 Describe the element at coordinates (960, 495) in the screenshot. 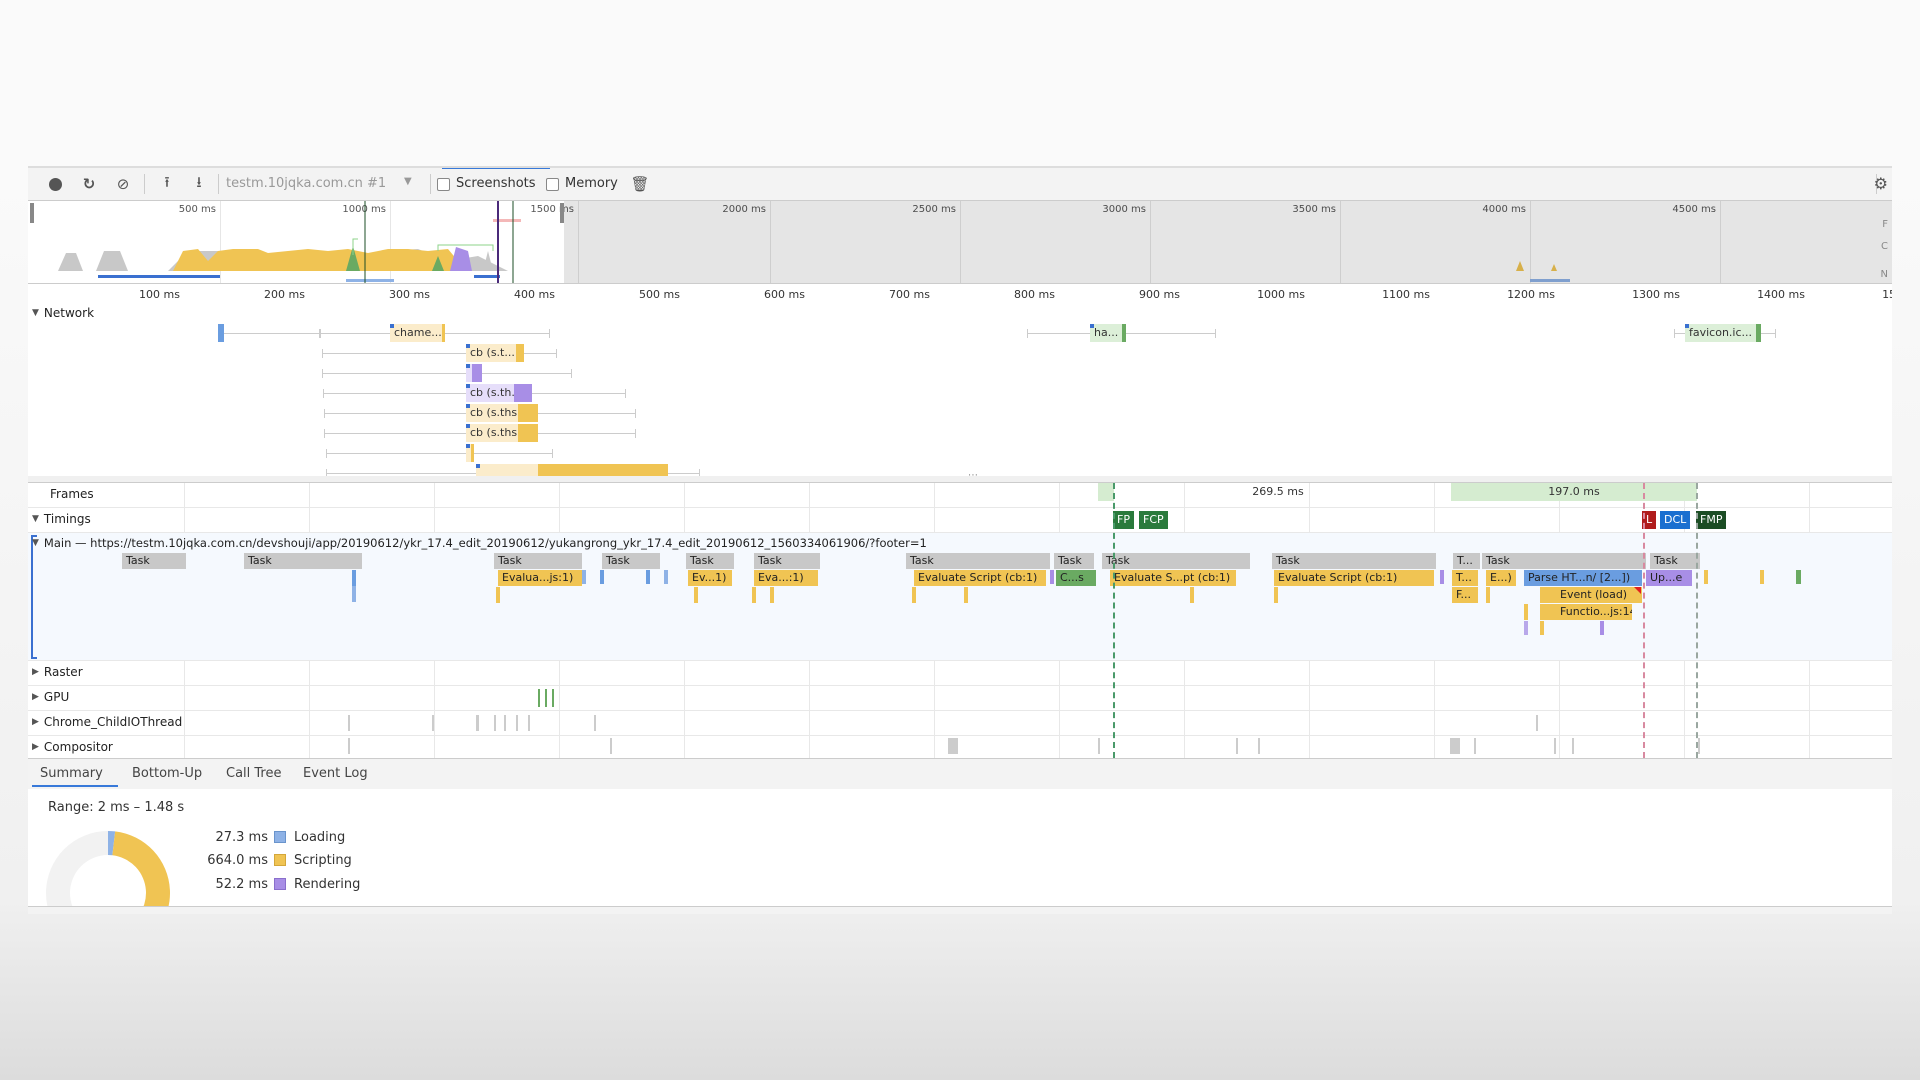

I see `frames-track: Frames 269.5 ms 197.0 ms` at that location.